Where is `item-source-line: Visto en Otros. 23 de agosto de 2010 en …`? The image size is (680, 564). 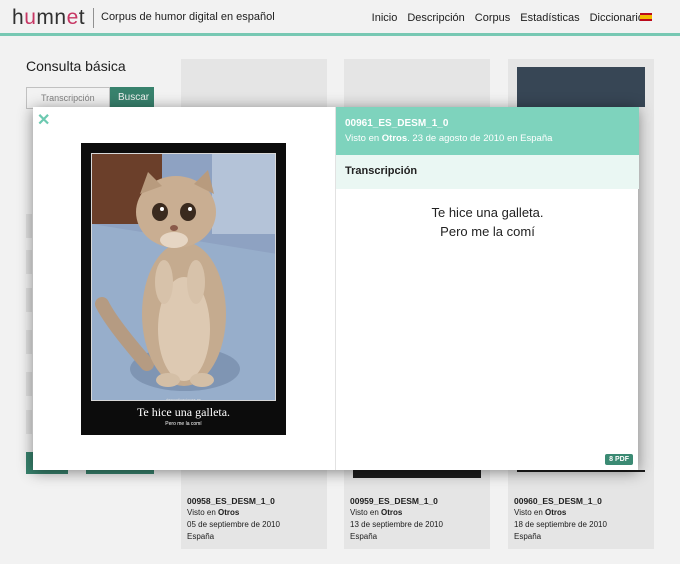 item-source-line: Visto en Otros. 23 de agosto de 2010 en … is located at coordinates (449, 138).